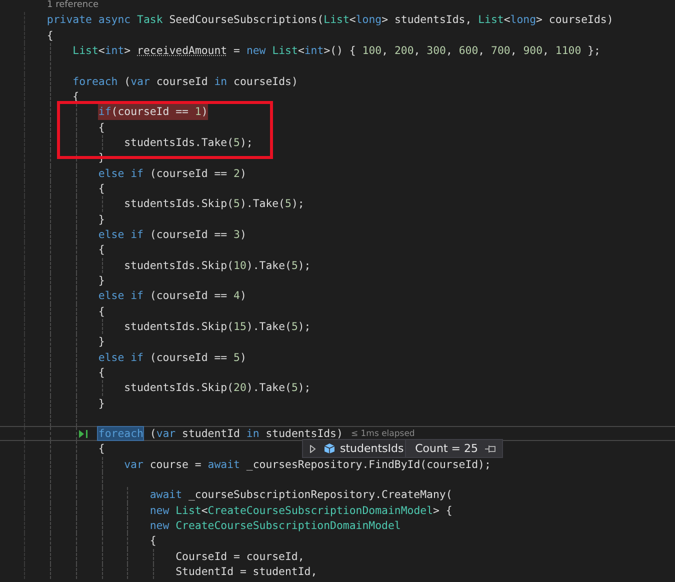 This screenshot has width=675, height=582. What do you see at coordinates (372, 448) in the screenshot?
I see `variable-name: studentsIds` at bounding box center [372, 448].